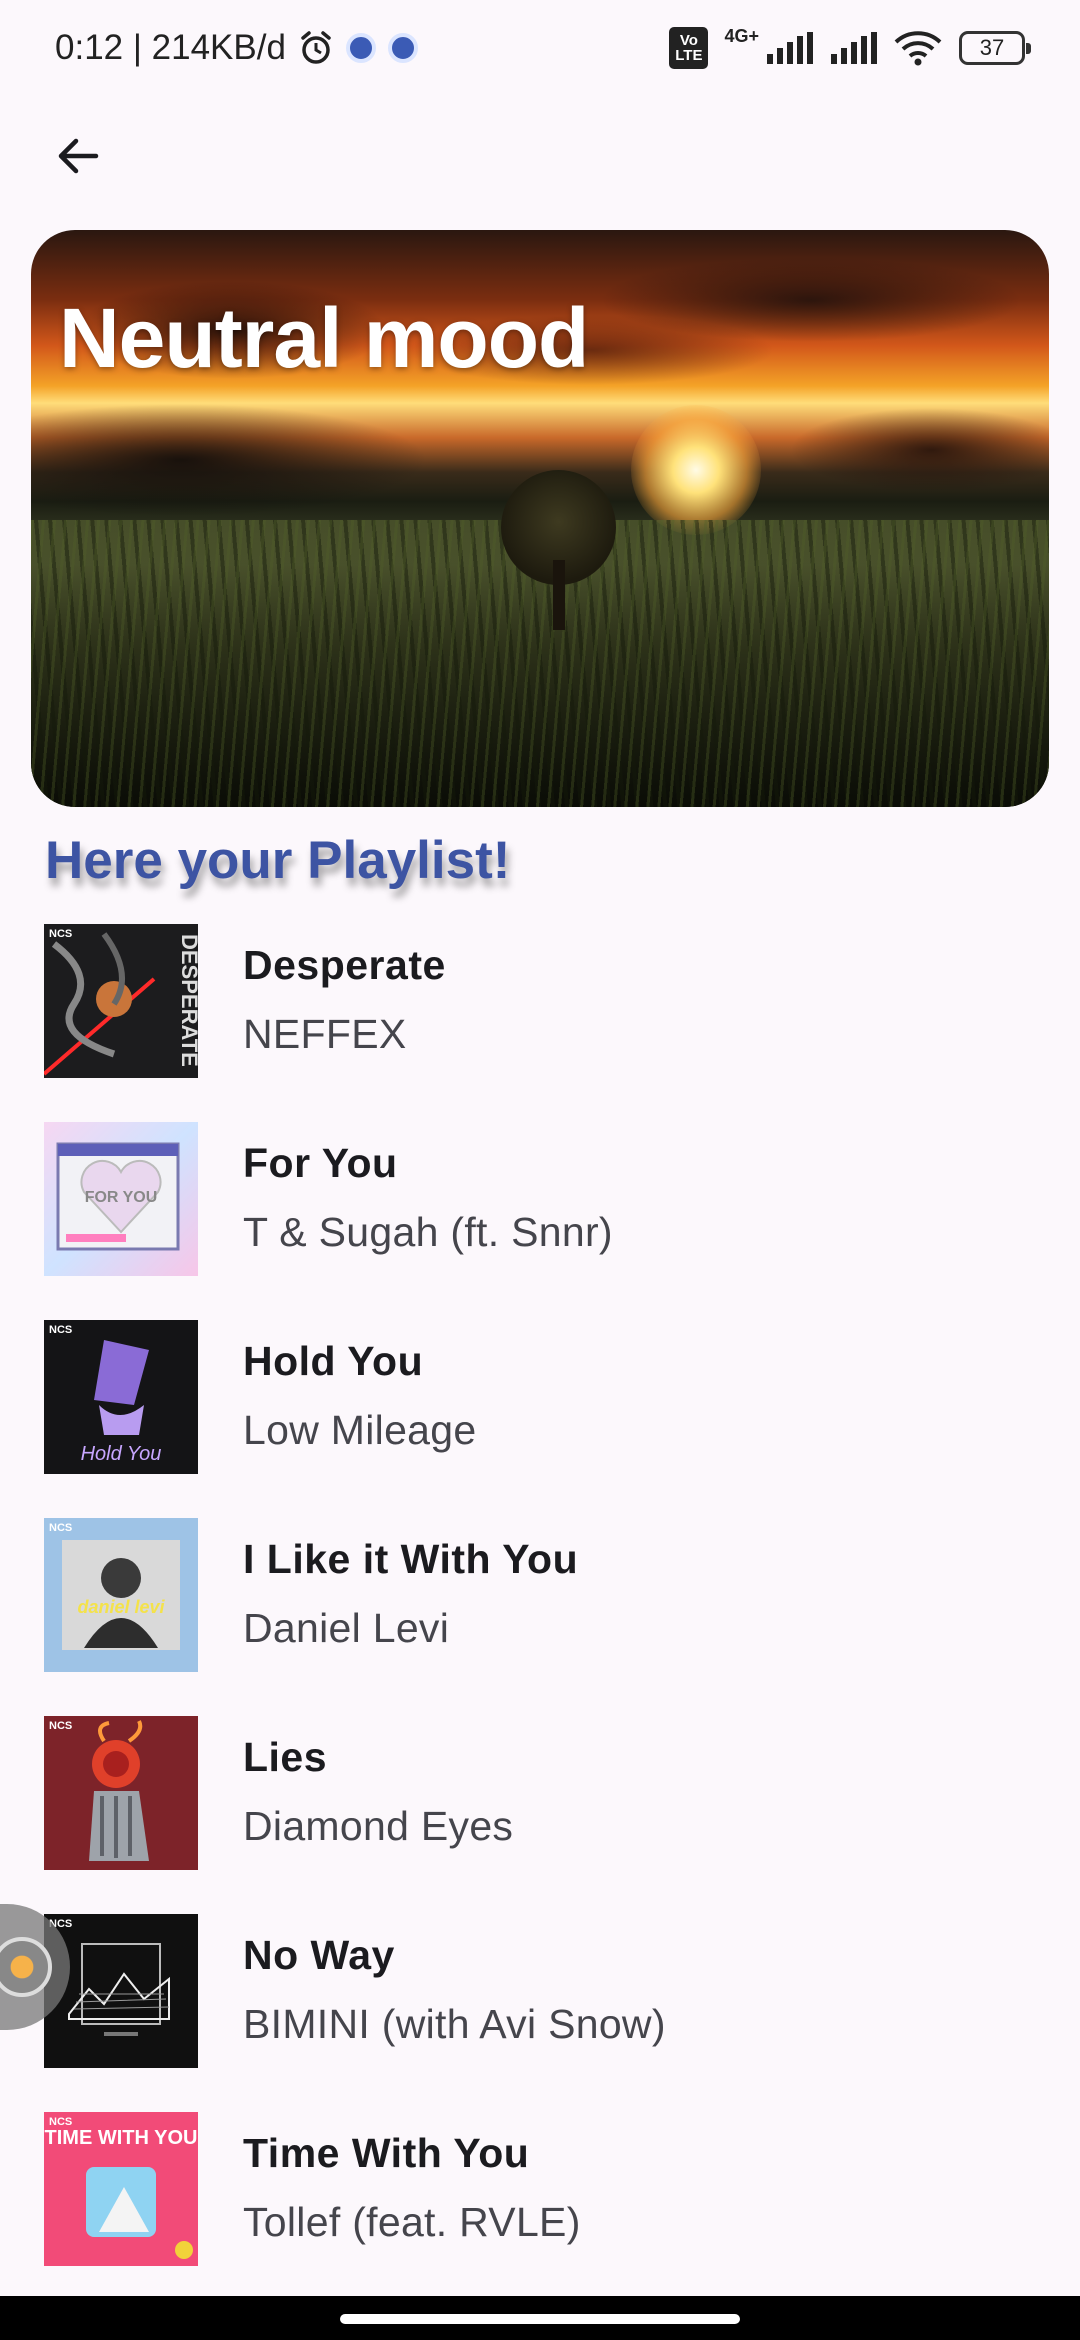 Image resolution: width=1080 pixels, height=2340 pixels. What do you see at coordinates (428, 1189) in the screenshot?
I see `track-text: For You T & Sugah (ft. Snnr)` at bounding box center [428, 1189].